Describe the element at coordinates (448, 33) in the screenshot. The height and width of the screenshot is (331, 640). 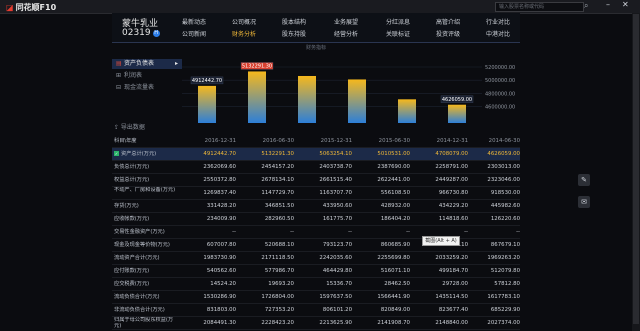
I see `nav-item: 投资评级` at that location.